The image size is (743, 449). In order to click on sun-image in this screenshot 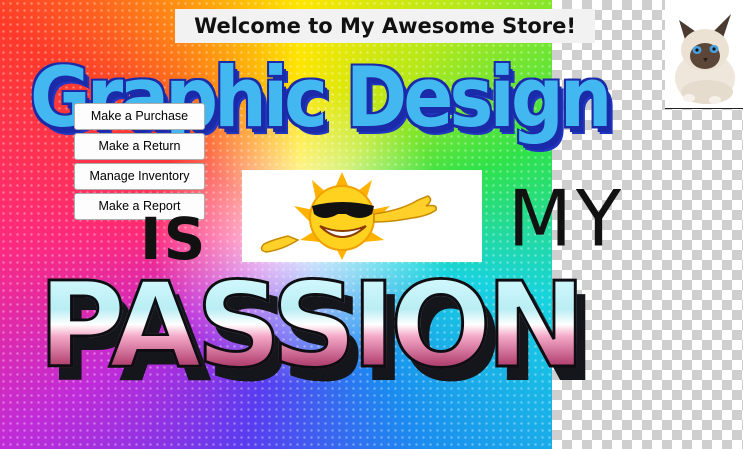, I will do `click(362, 216)`.